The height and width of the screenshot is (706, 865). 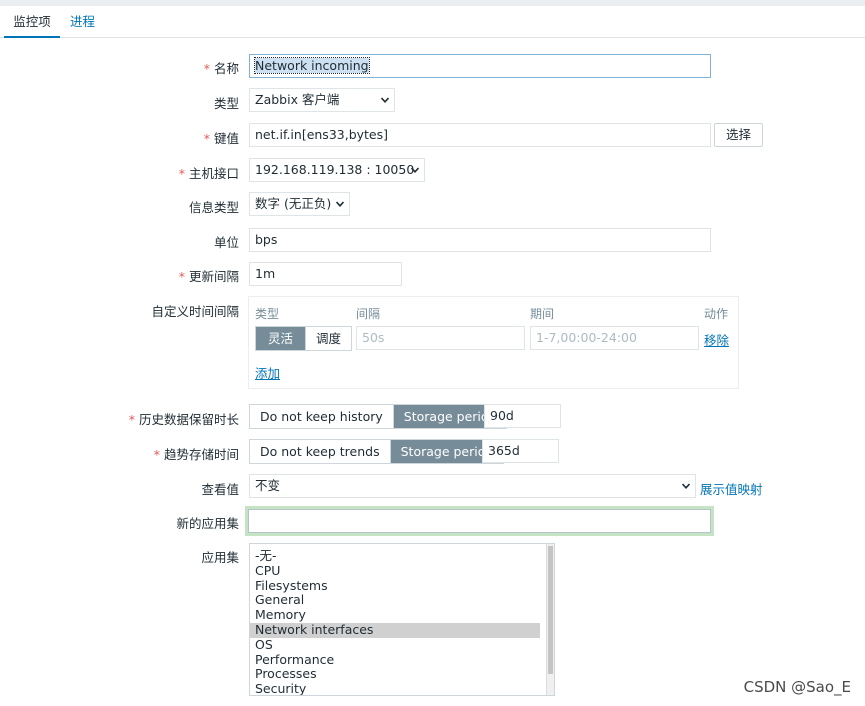 What do you see at coordinates (220, 489) in the screenshot?
I see `show-value-label: 查看值` at bounding box center [220, 489].